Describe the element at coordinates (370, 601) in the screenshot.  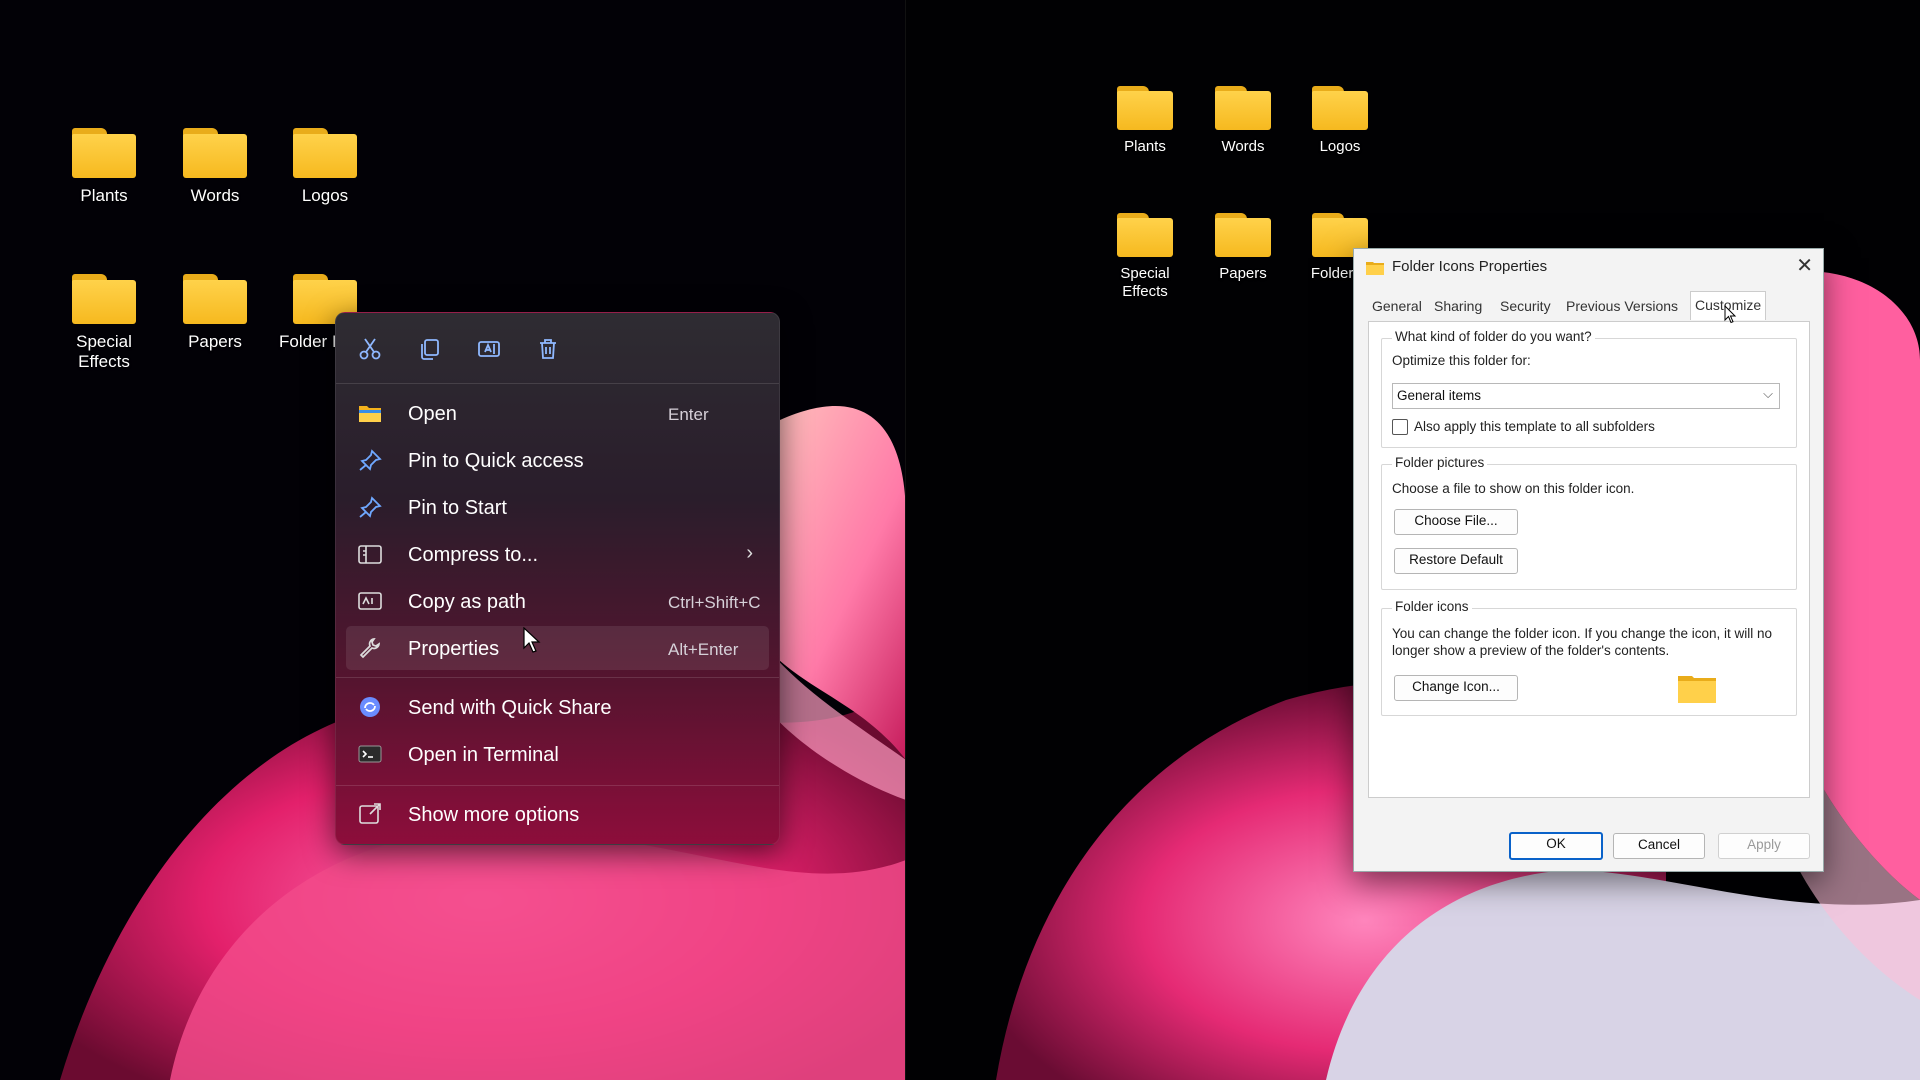
I see `copy-path-icon` at that location.